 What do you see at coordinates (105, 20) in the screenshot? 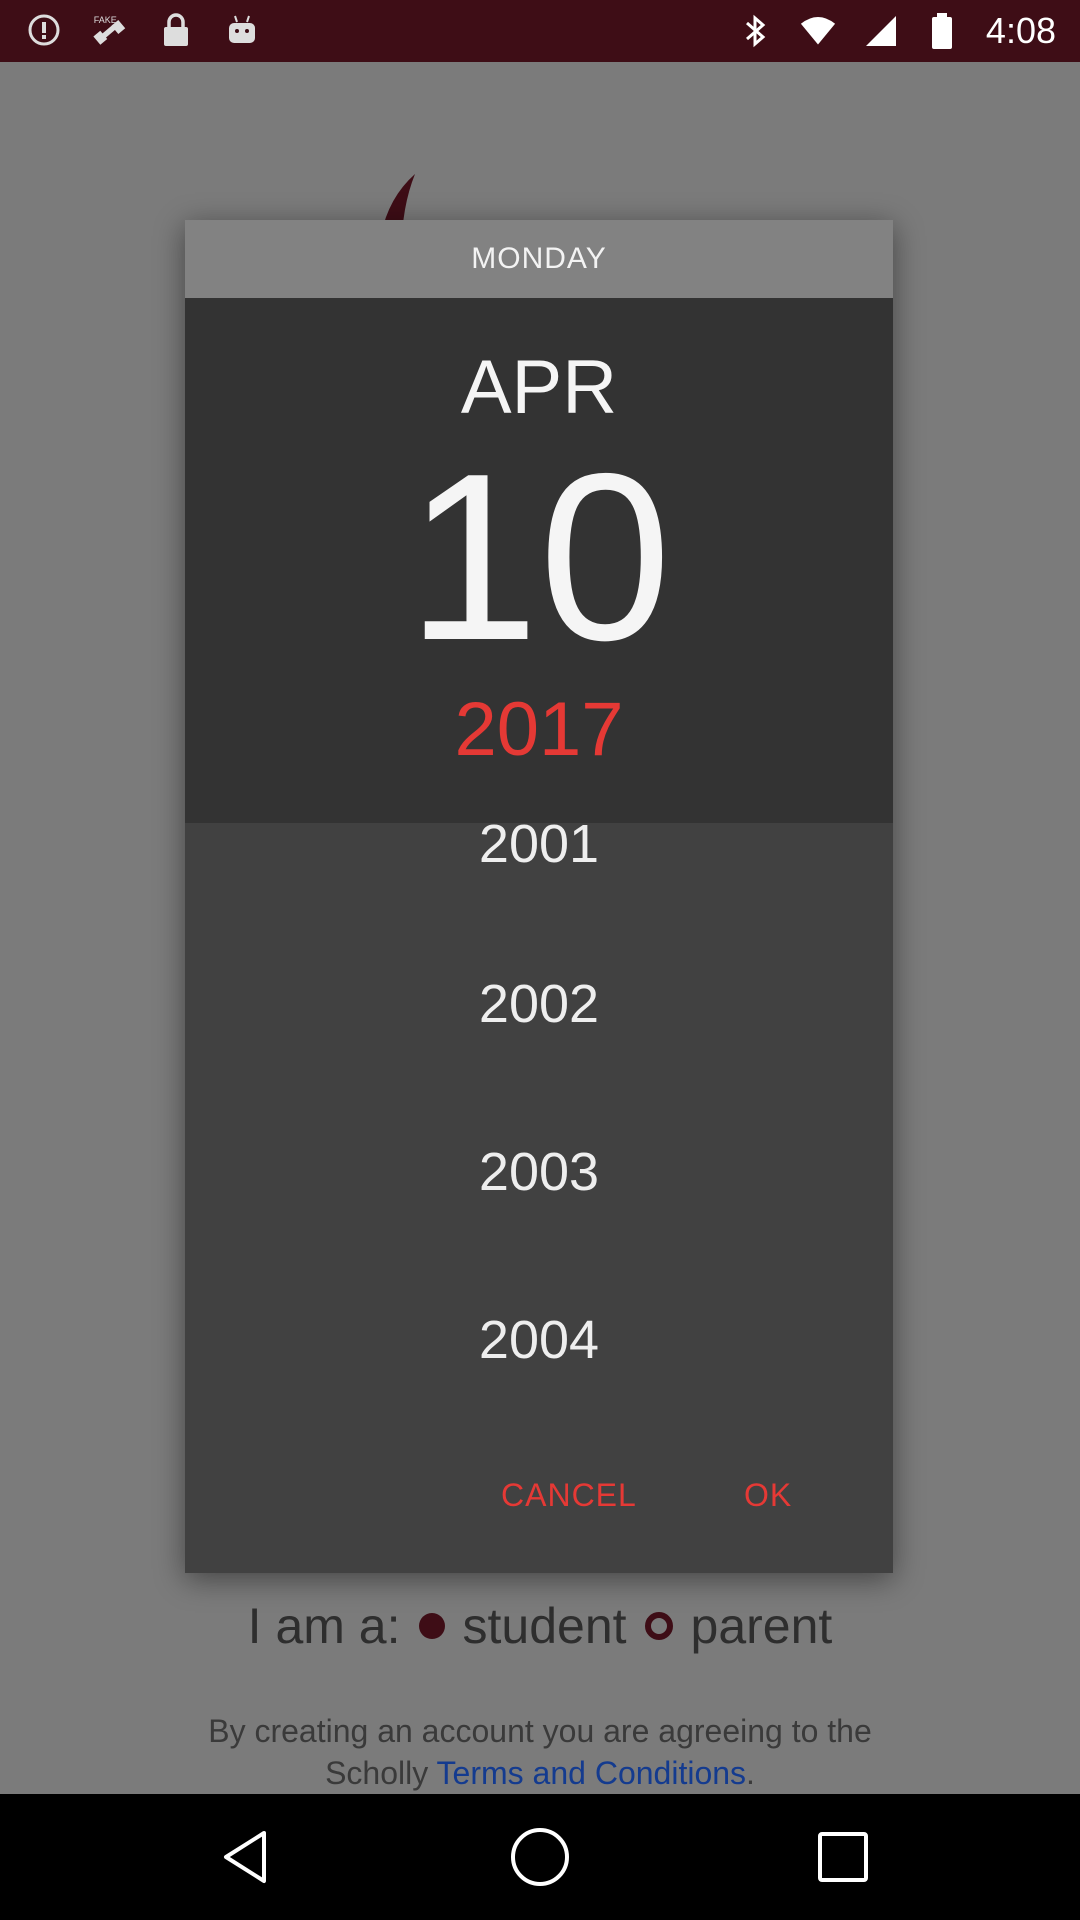
I see `svg-text: FAKE` at bounding box center [105, 20].